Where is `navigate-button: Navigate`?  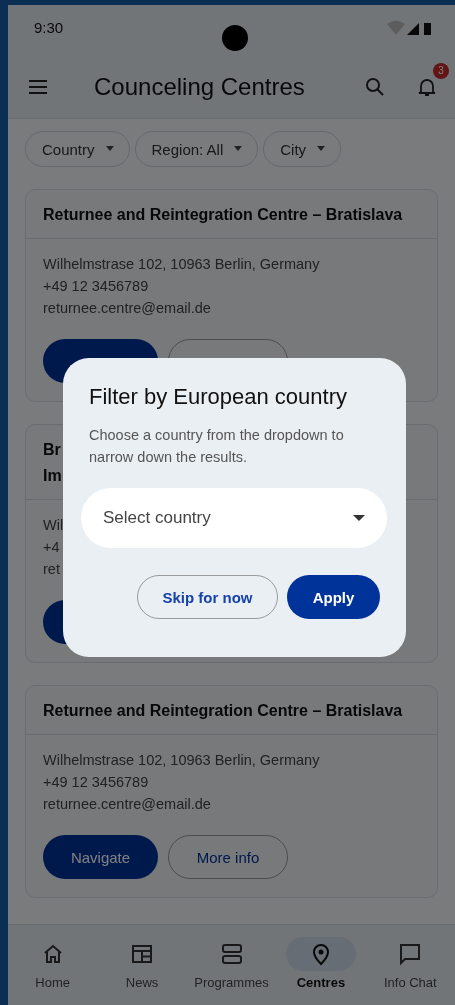
navigate-button: Navigate is located at coordinates (100, 857).